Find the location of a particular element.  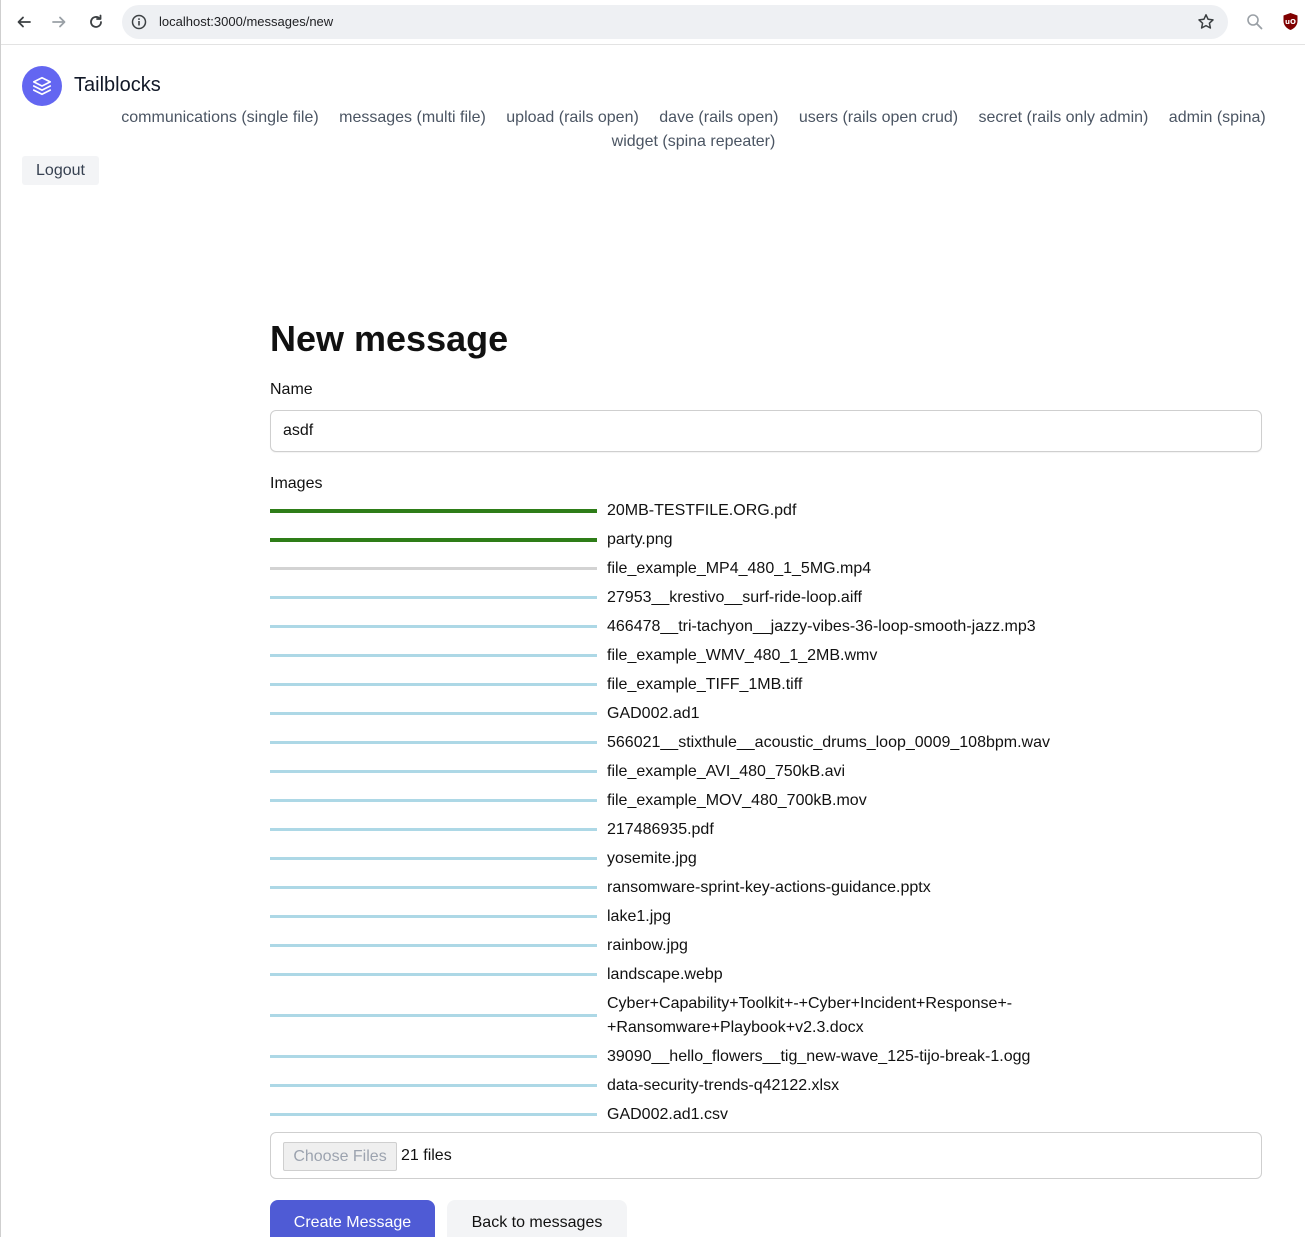

bookmark-star-icon is located at coordinates (1206, 22).